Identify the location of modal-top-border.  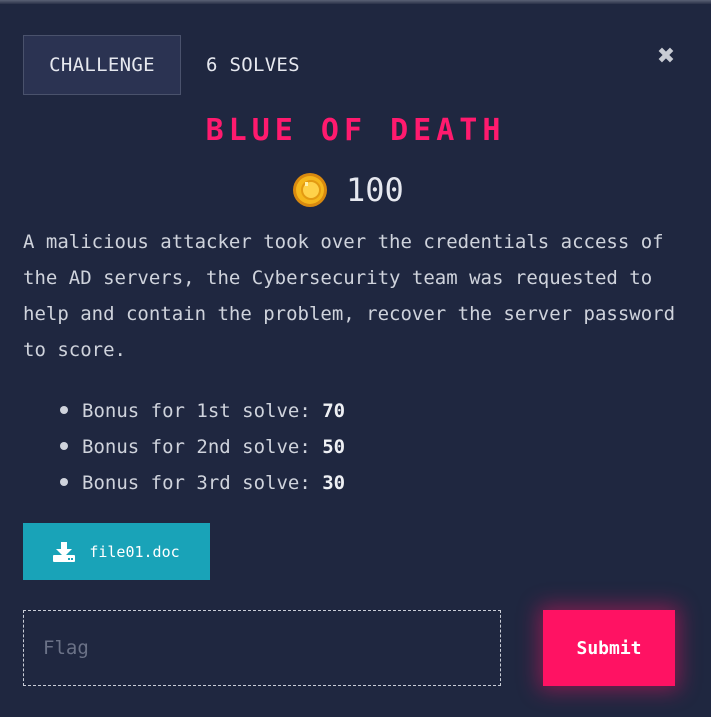
(355, 2).